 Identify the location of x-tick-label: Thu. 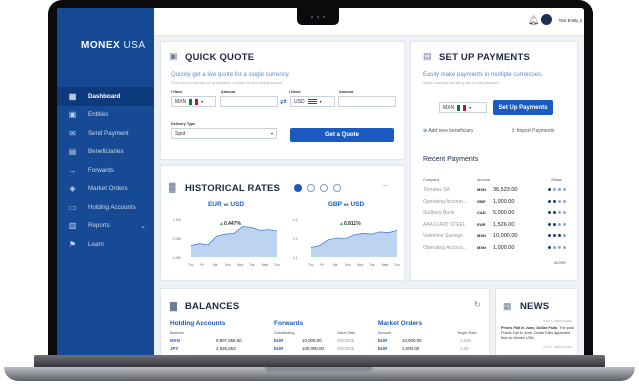
(397, 265).